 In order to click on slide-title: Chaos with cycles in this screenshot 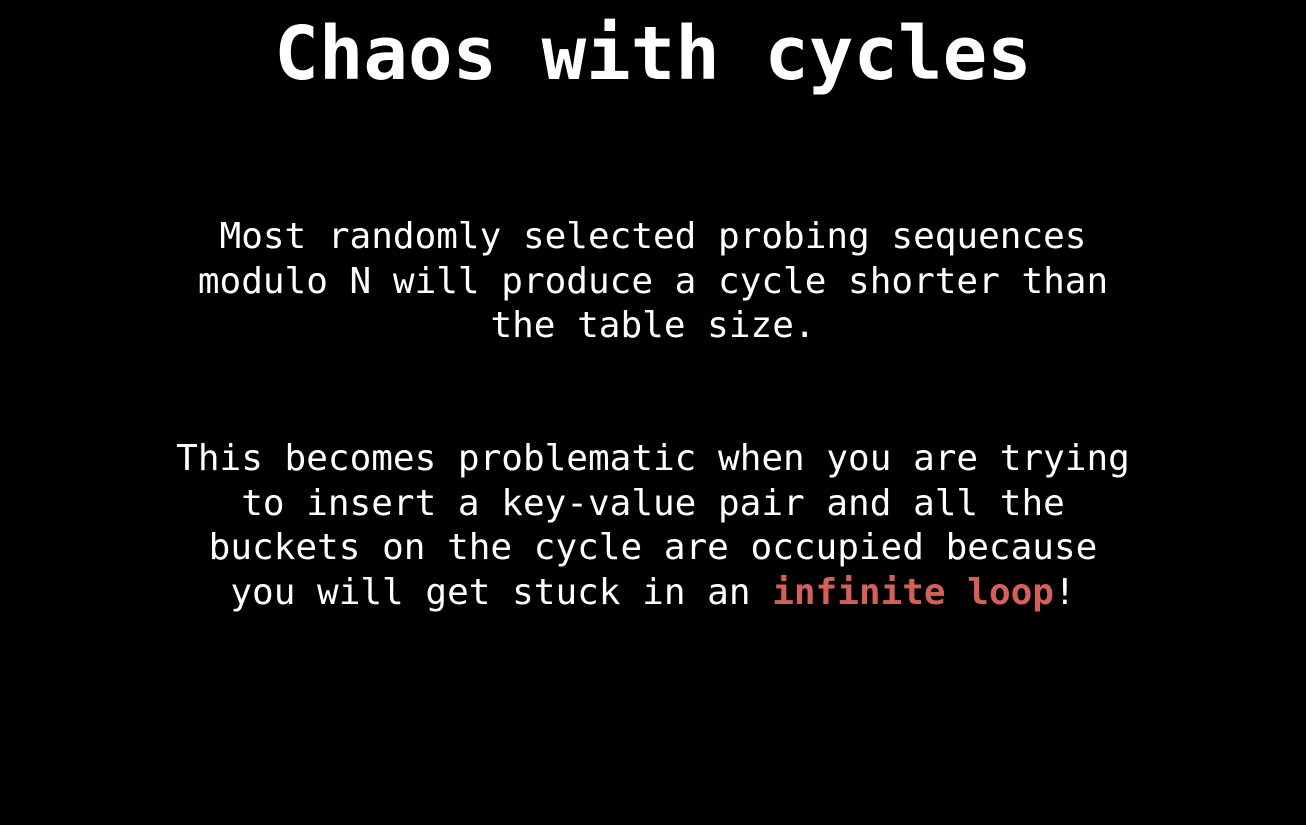, I will do `click(653, 54)`.